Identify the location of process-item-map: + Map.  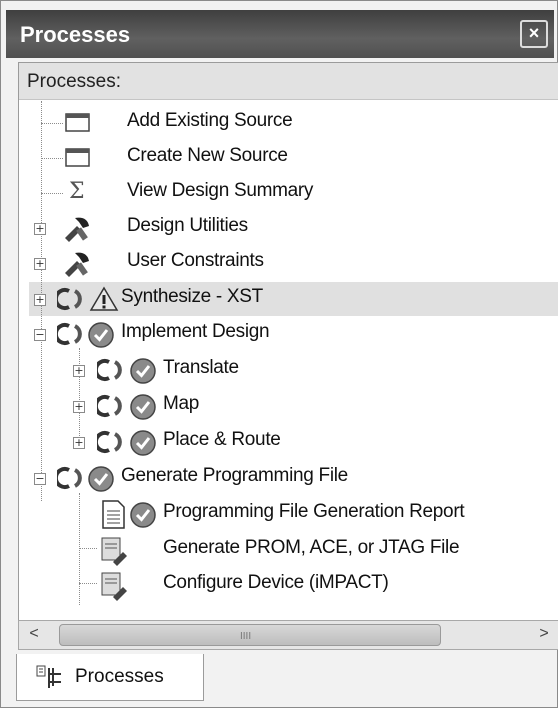
(288, 406).